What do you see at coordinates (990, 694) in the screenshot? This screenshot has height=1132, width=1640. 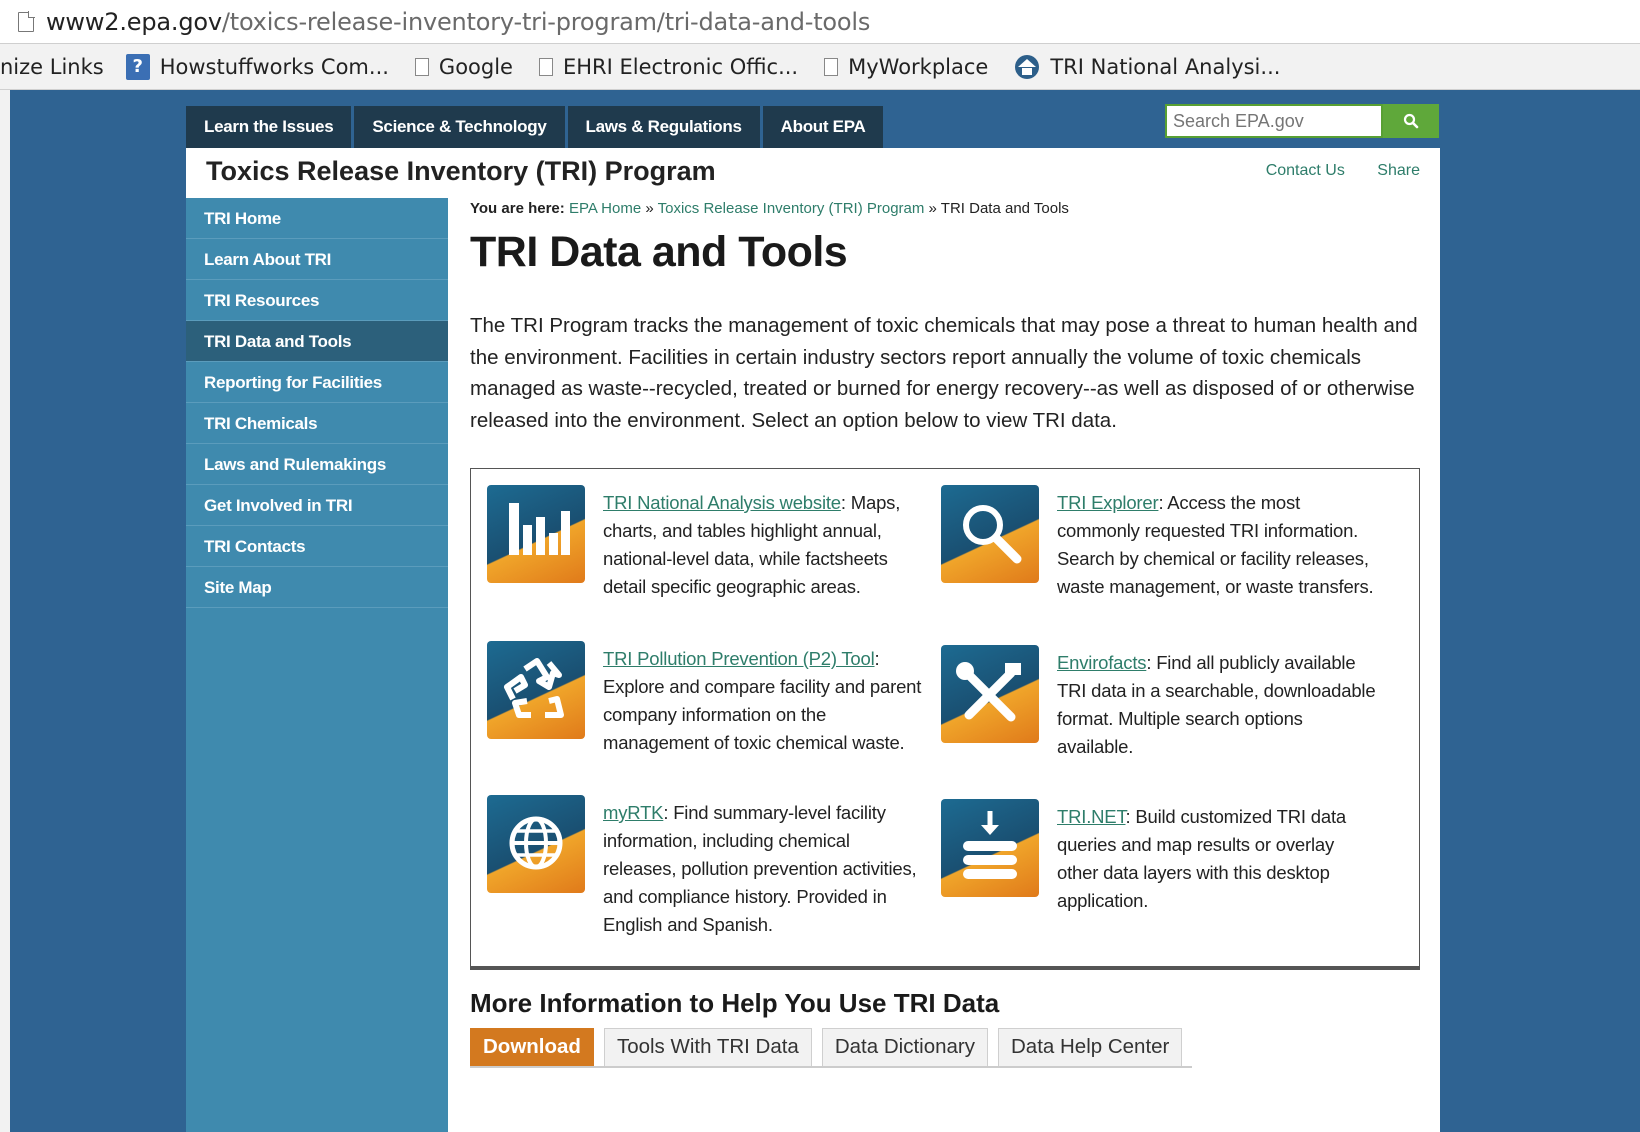 I see `tools-icon` at bounding box center [990, 694].